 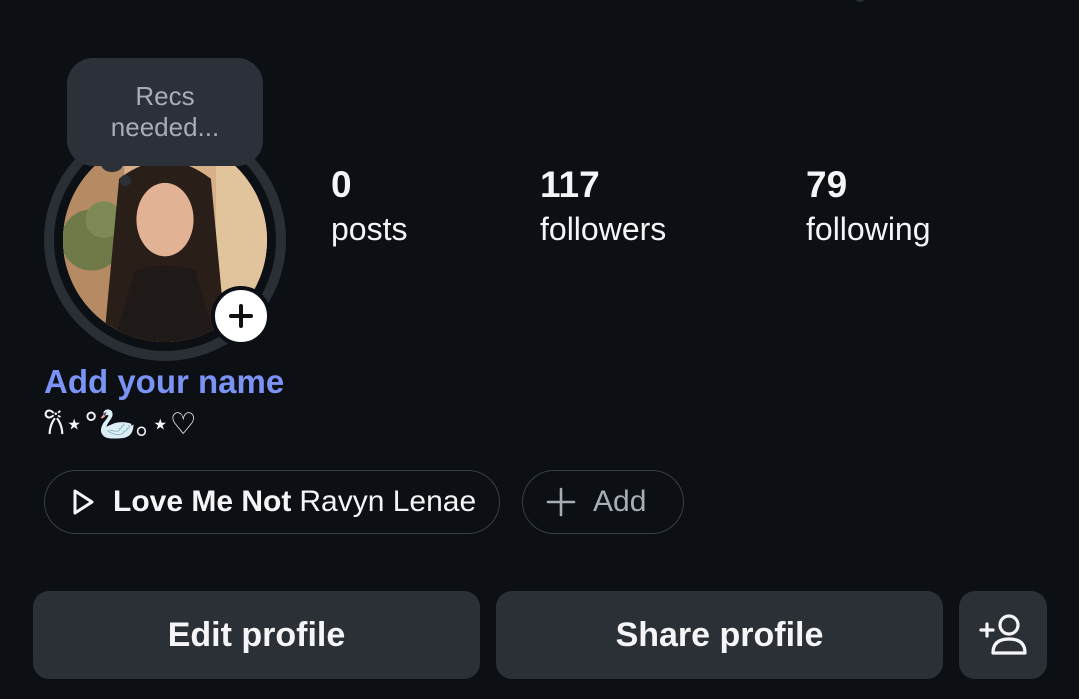 What do you see at coordinates (827, 184) in the screenshot?
I see `following-count: 79` at bounding box center [827, 184].